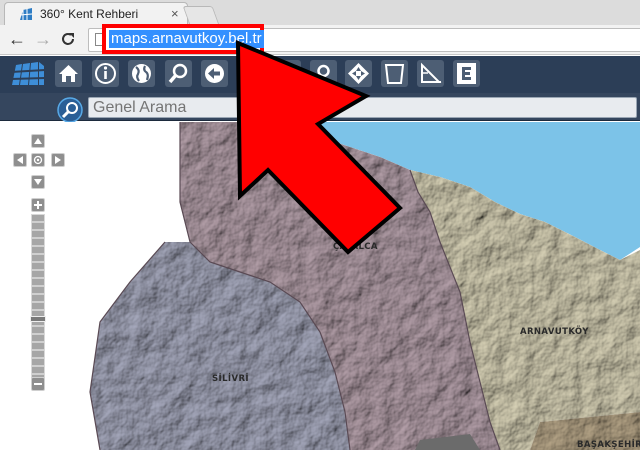 The image size is (640, 450). I want to click on pan-down-button, so click(38, 182).